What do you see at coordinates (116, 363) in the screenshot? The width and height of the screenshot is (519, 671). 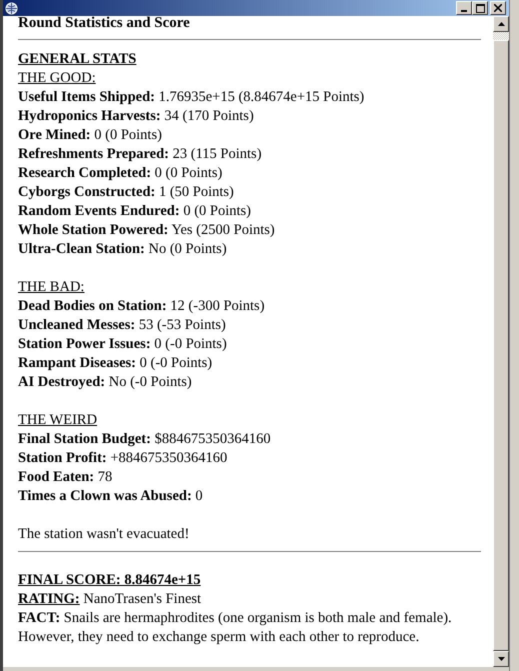 I see `stat-line: Rampant Diseases: 0 (-0 Points)` at bounding box center [116, 363].